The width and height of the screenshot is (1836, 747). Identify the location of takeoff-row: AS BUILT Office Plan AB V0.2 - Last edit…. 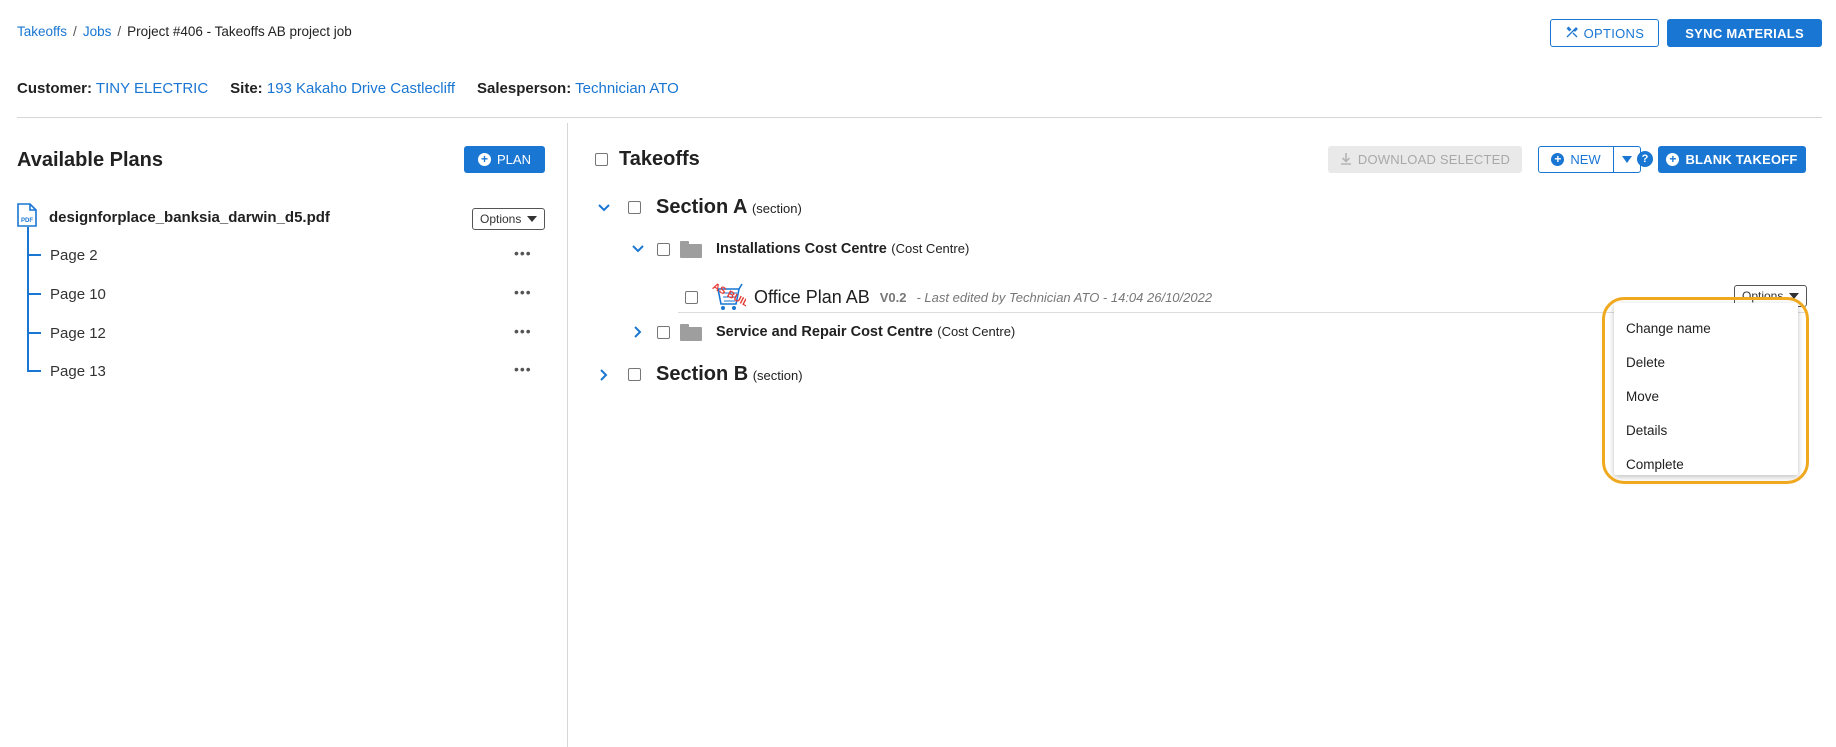
(949, 296).